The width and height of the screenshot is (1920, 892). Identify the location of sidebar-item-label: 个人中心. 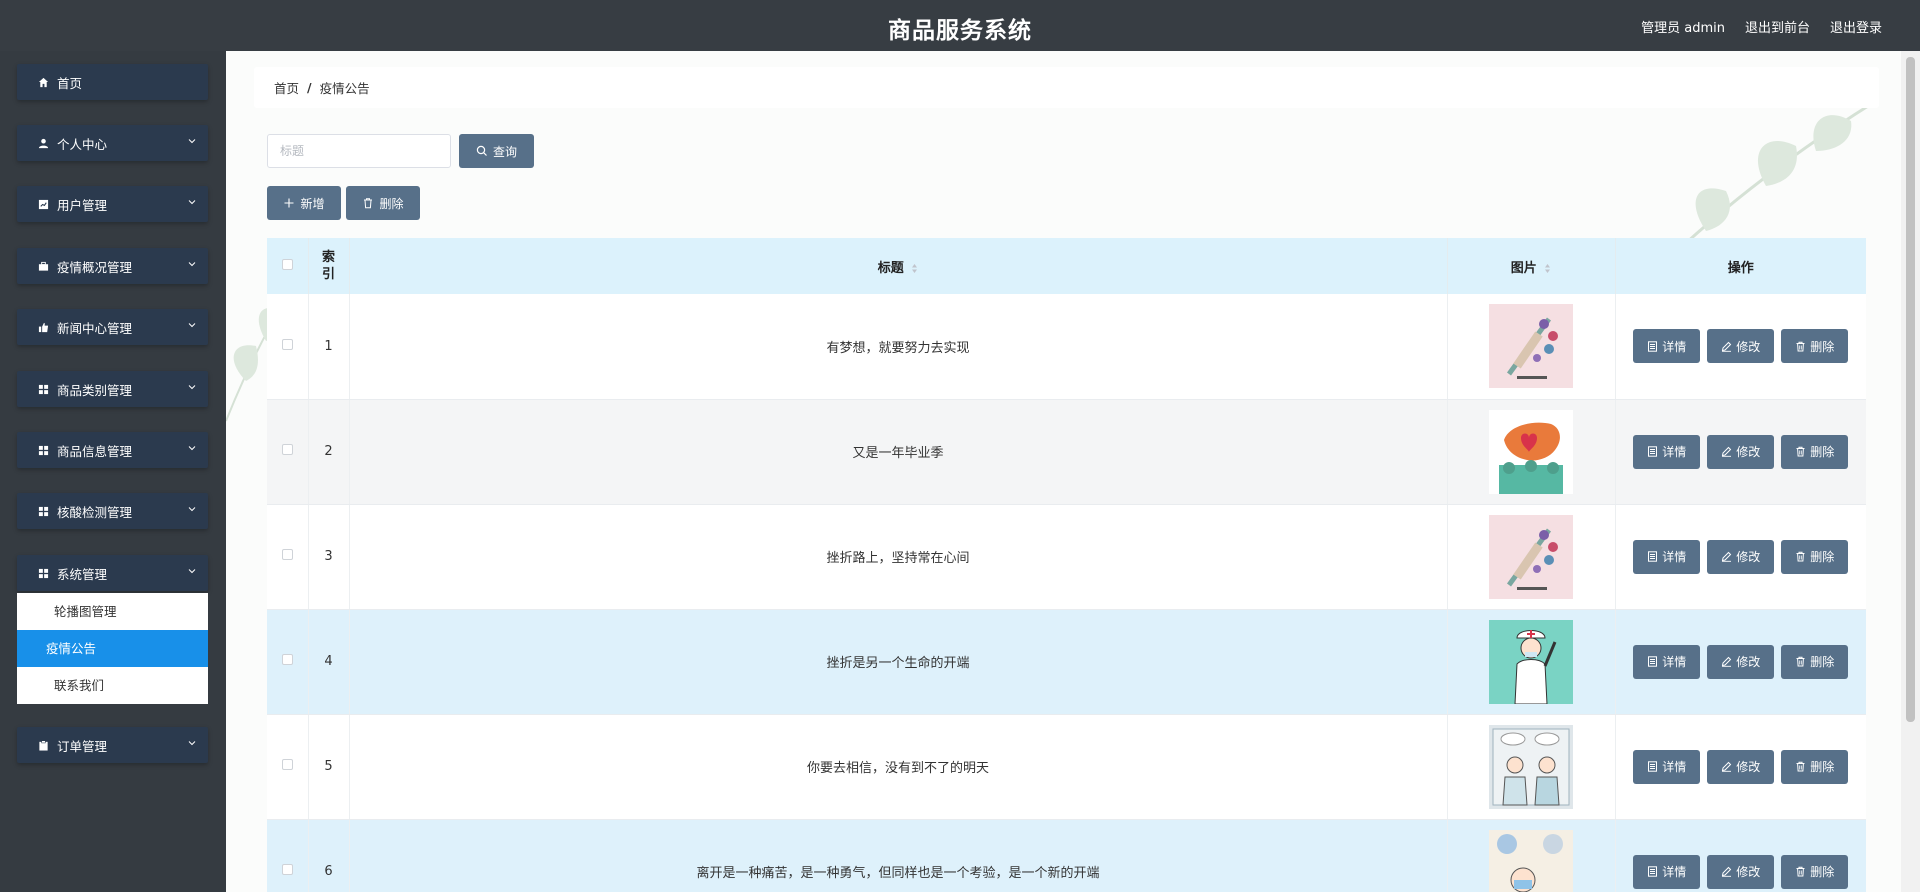
(82, 144).